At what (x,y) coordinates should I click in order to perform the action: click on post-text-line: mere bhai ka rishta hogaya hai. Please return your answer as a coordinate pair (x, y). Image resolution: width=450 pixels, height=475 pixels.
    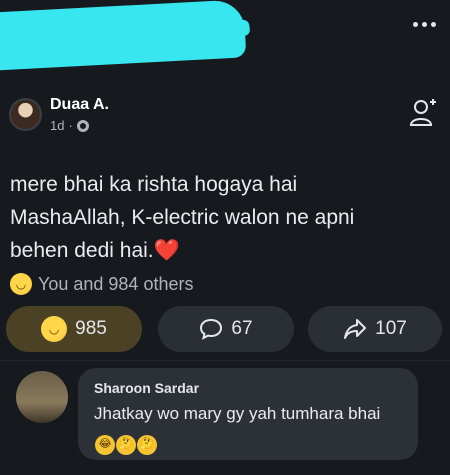
    Looking at the image, I should click on (154, 184).